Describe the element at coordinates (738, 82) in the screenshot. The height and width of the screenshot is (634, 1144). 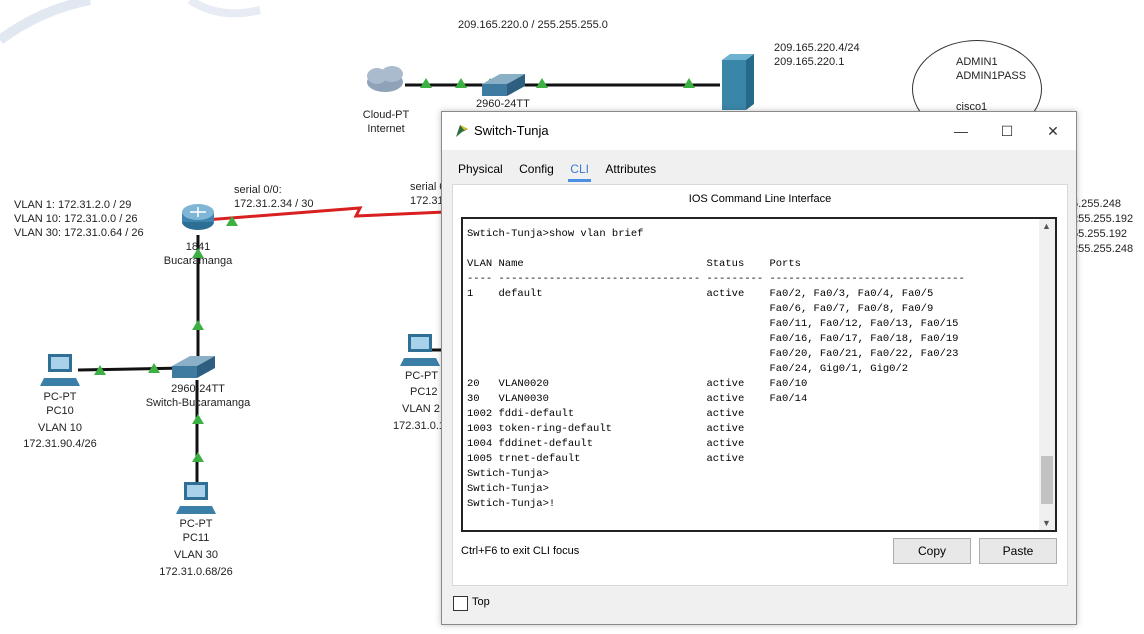
I see `server-icon` at that location.